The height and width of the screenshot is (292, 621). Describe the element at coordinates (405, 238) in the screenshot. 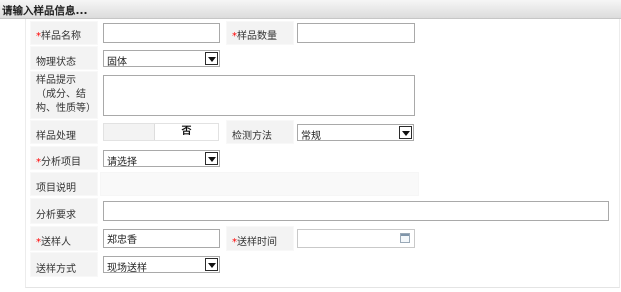

I see `calendar-icon` at that location.